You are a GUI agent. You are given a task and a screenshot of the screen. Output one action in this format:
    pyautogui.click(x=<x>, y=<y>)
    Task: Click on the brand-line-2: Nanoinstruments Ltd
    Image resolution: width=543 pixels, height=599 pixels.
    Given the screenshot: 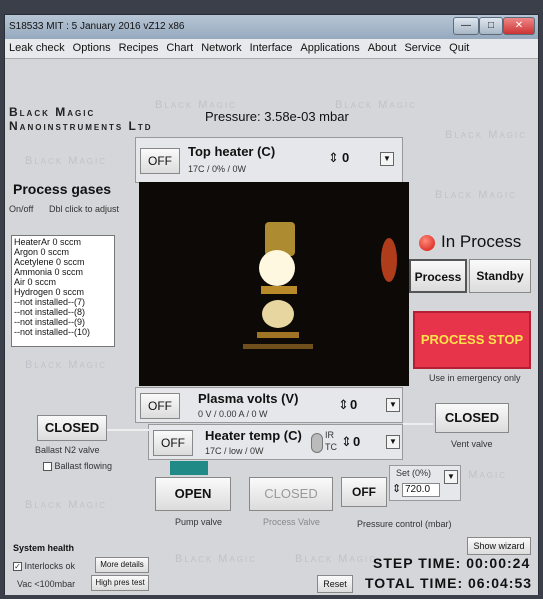 What is the action you would take?
    pyautogui.click(x=81, y=126)
    